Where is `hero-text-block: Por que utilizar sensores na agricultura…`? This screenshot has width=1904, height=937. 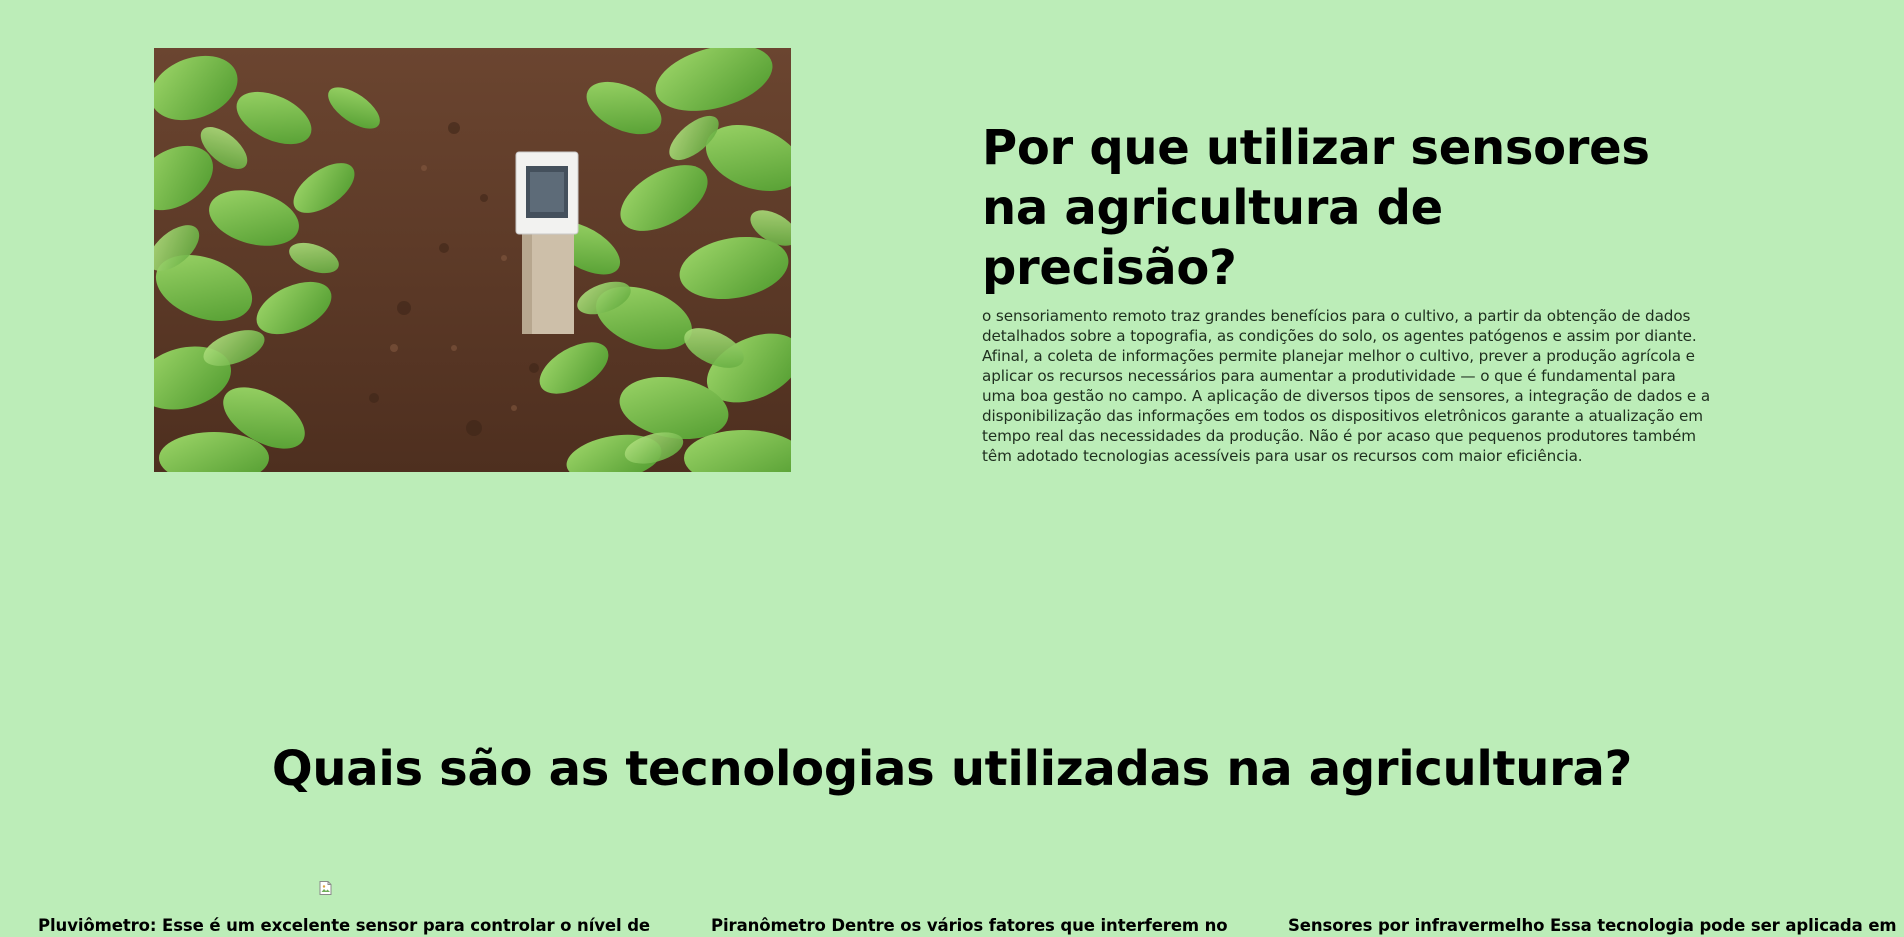
hero-text-block: Por que utilizar sensores na agricultura… is located at coordinates (1347, 292).